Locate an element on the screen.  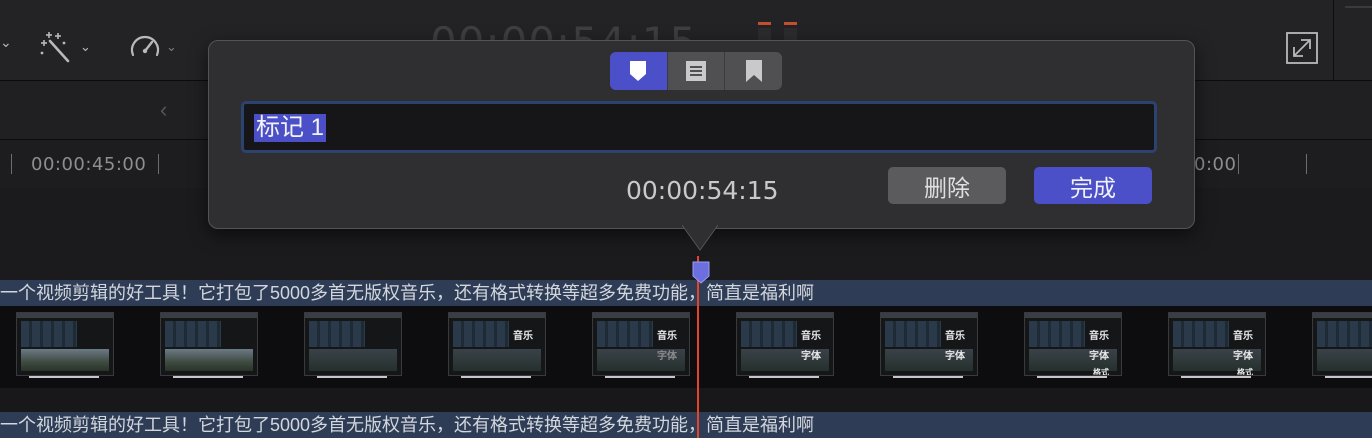
tab-todo-marker is located at coordinates (697, 71).